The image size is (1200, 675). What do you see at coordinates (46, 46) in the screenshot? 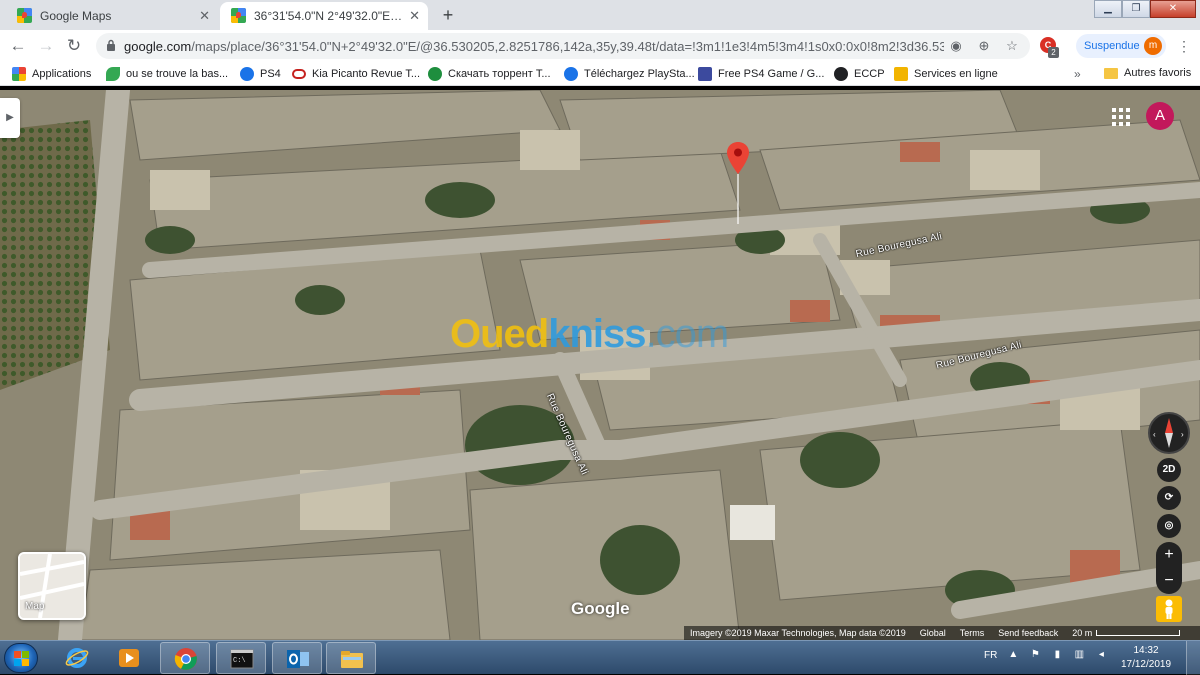
I see `forward-button: →` at bounding box center [46, 46].